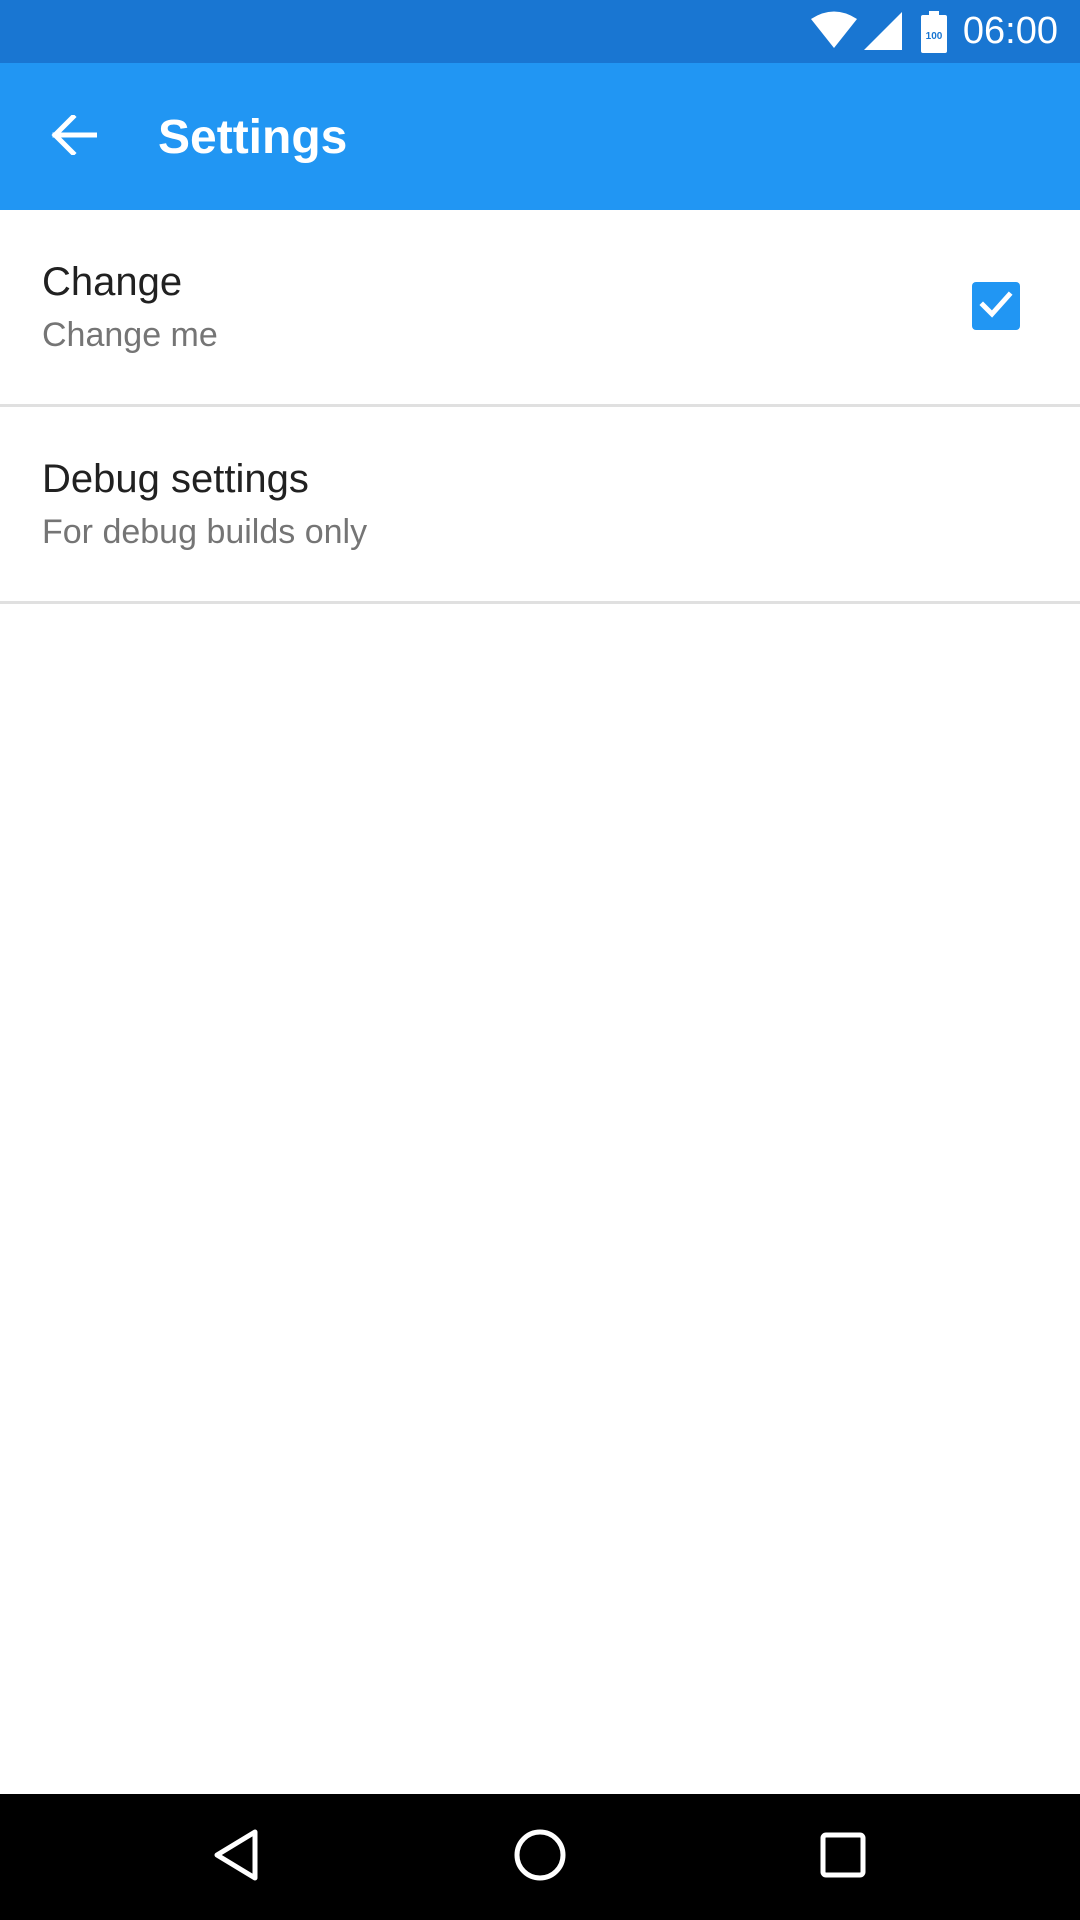 Image resolution: width=1080 pixels, height=1920 pixels. I want to click on navigation-bar, so click(540, 1857).